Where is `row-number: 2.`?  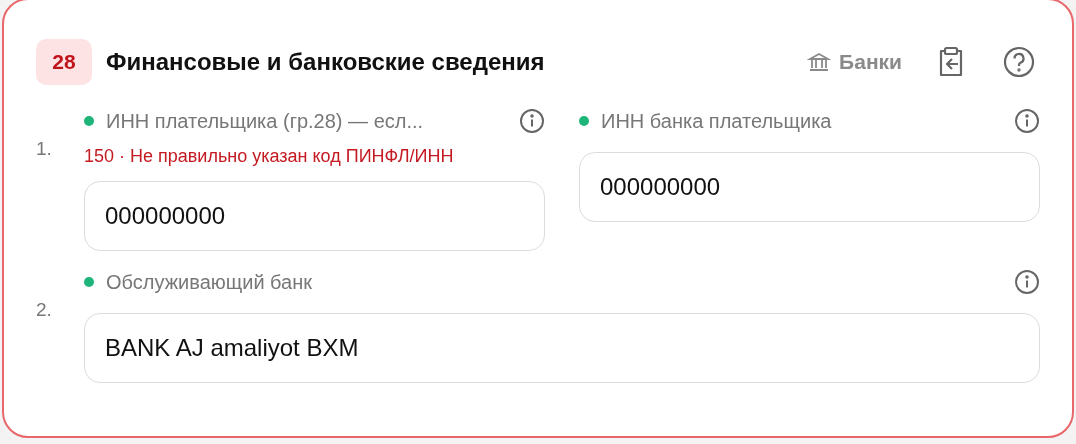 row-number: 2. is located at coordinates (44, 309).